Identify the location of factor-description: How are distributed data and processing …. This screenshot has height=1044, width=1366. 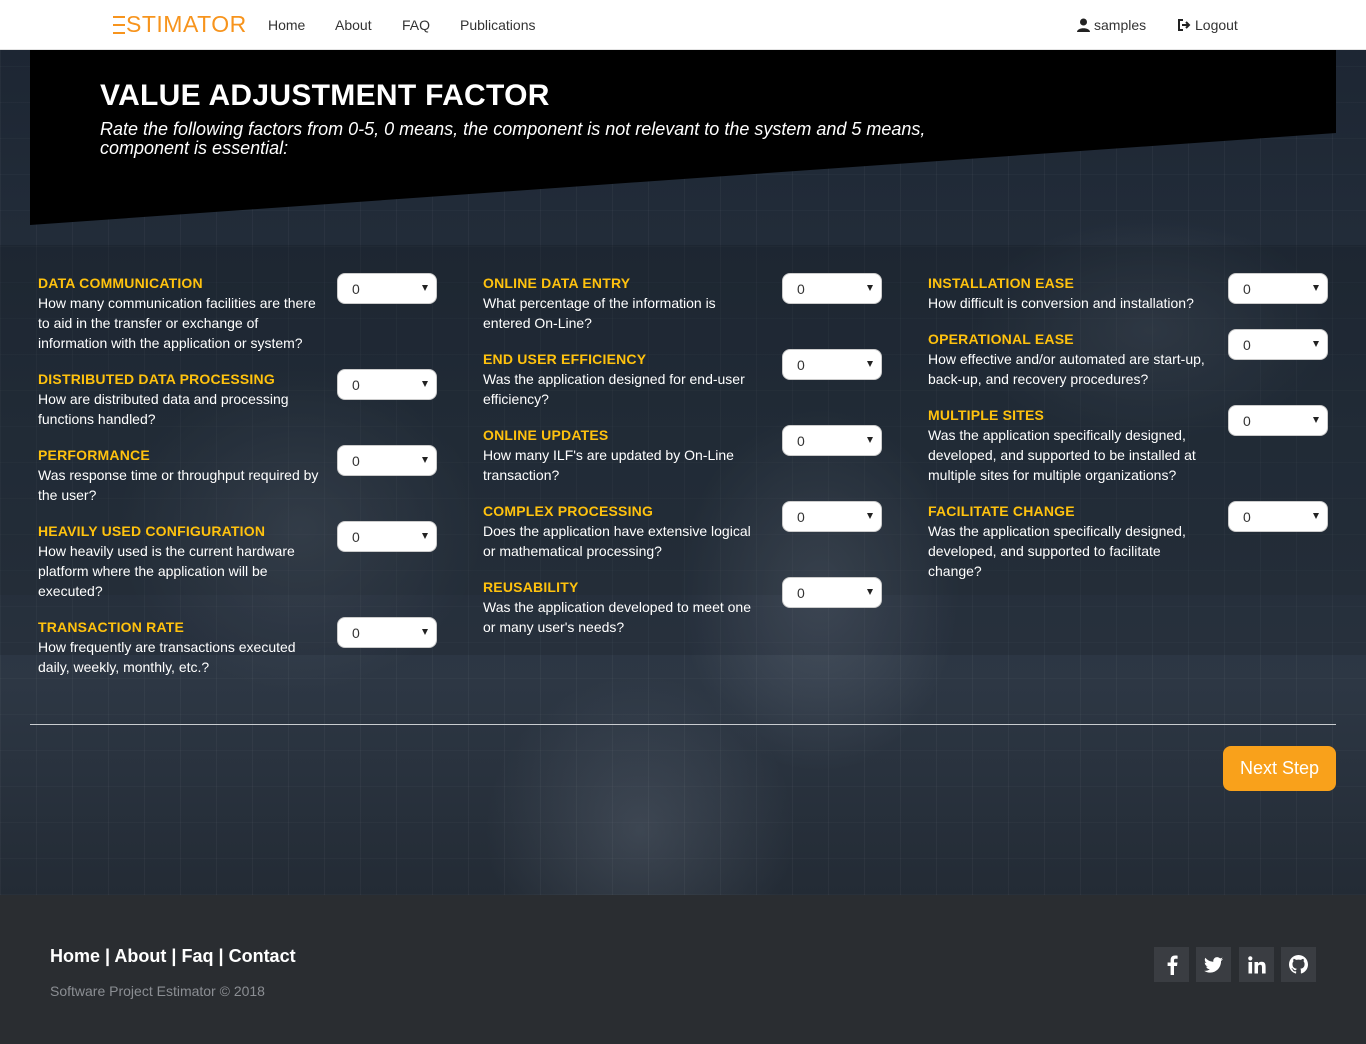
(163, 409).